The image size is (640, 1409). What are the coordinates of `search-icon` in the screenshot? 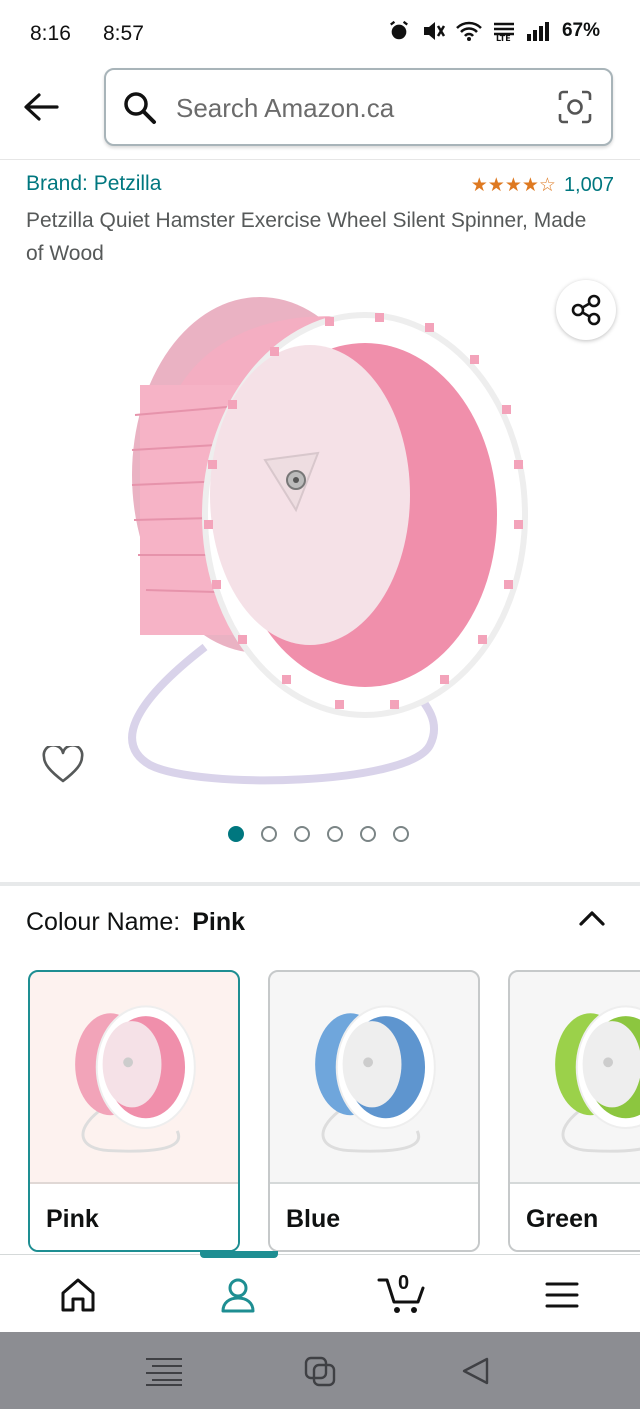 It's located at (140, 108).